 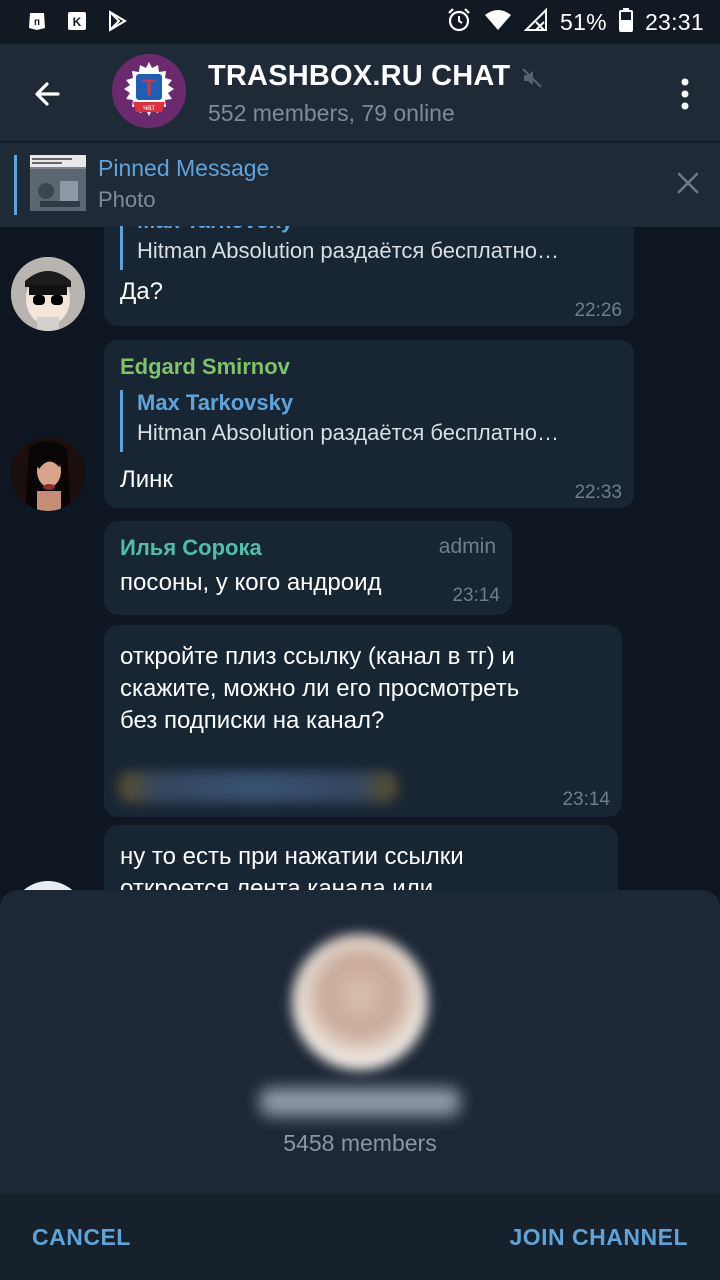 I want to click on cancel-button: CANCEL, so click(x=81, y=1237).